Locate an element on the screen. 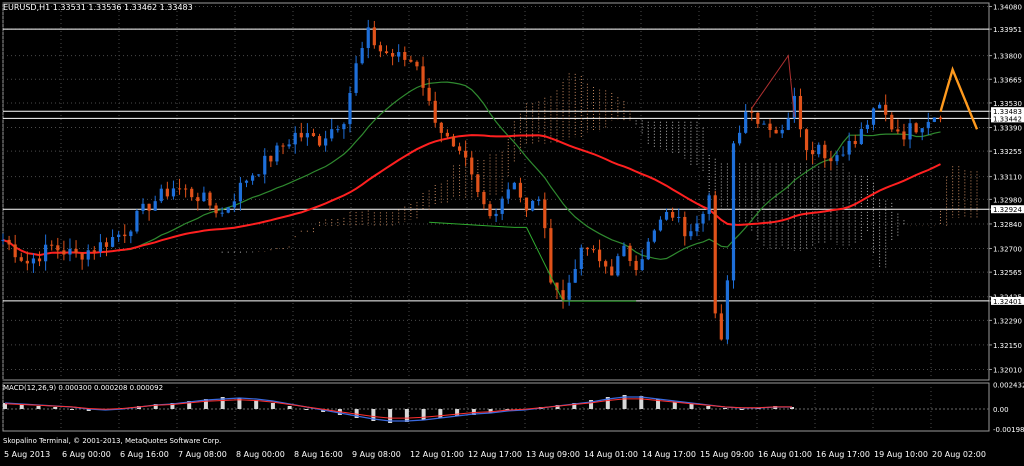  pattern-line-low is located at coordinates (478, 224).